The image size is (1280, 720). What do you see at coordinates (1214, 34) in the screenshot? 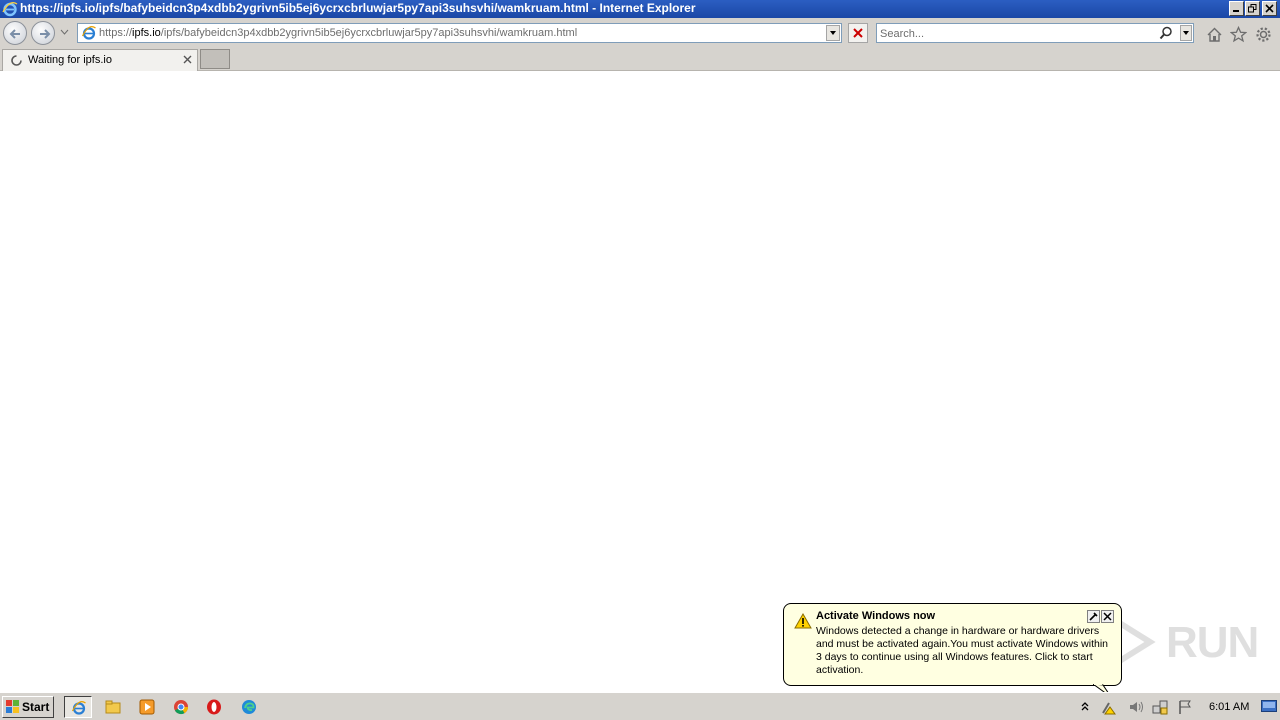
I see `home-icon` at bounding box center [1214, 34].